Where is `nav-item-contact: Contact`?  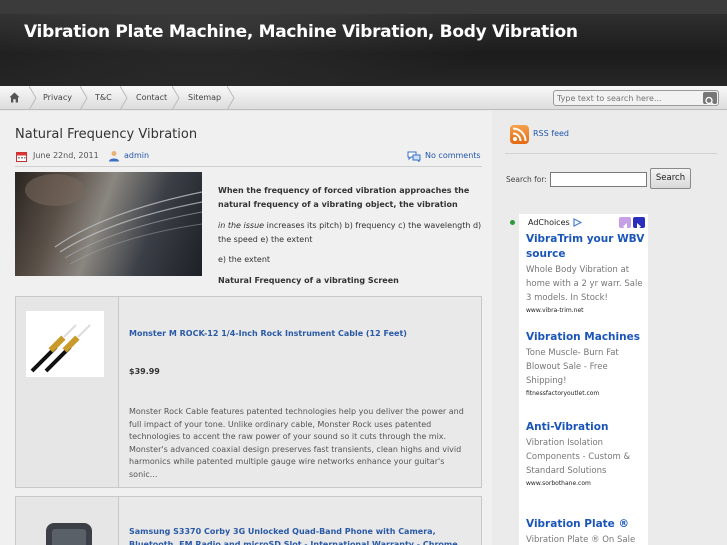
nav-item-contact: Contact is located at coordinates (151, 98).